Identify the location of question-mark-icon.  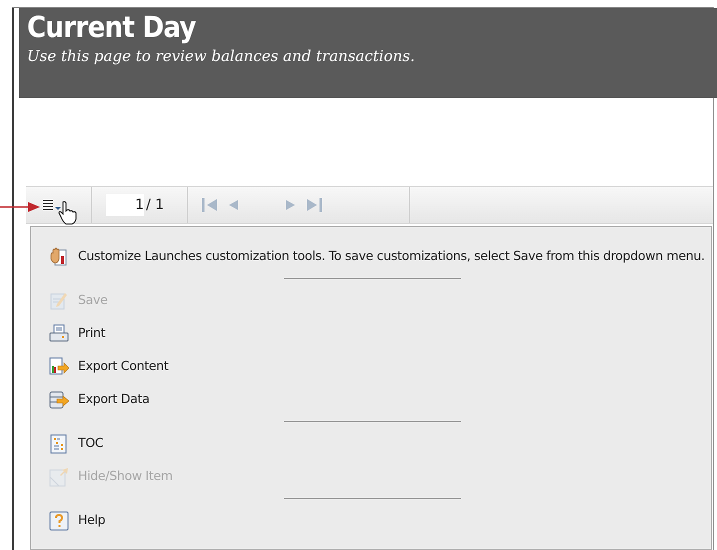
(59, 520).